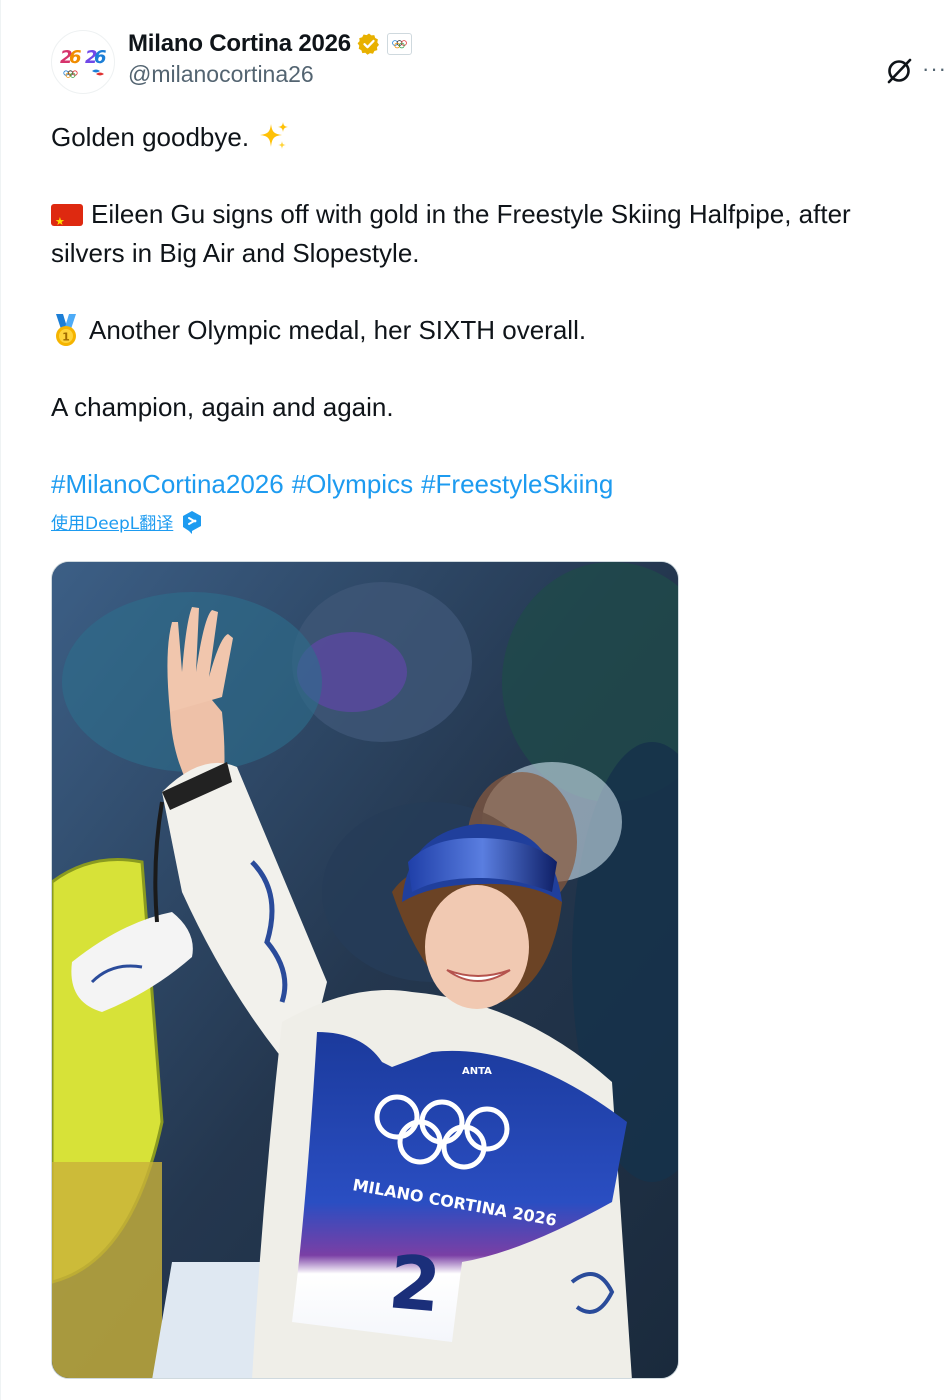 Image resolution: width=952 pixels, height=1400 pixels. I want to click on more-icon: ···, so click(936, 69).